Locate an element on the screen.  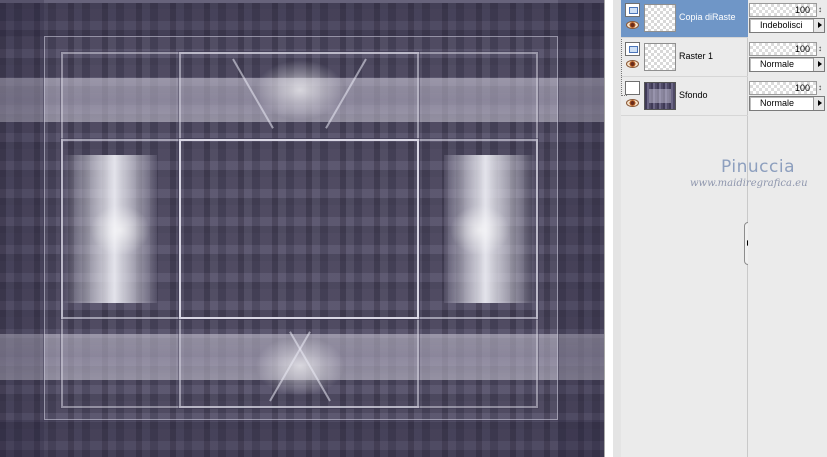
light-ray-left is located at coordinates (120, 230).